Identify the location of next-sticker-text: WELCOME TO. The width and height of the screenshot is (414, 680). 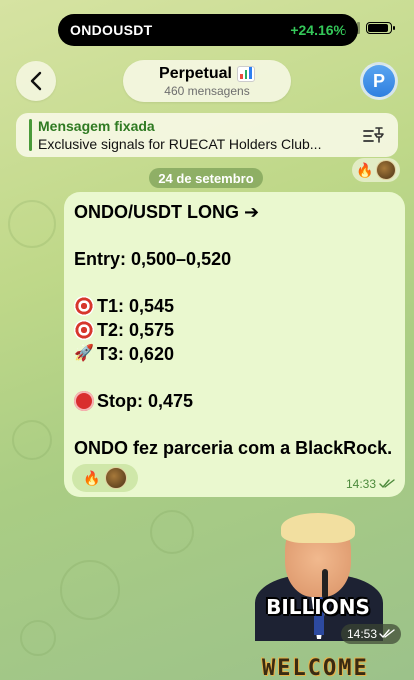
(315, 668).